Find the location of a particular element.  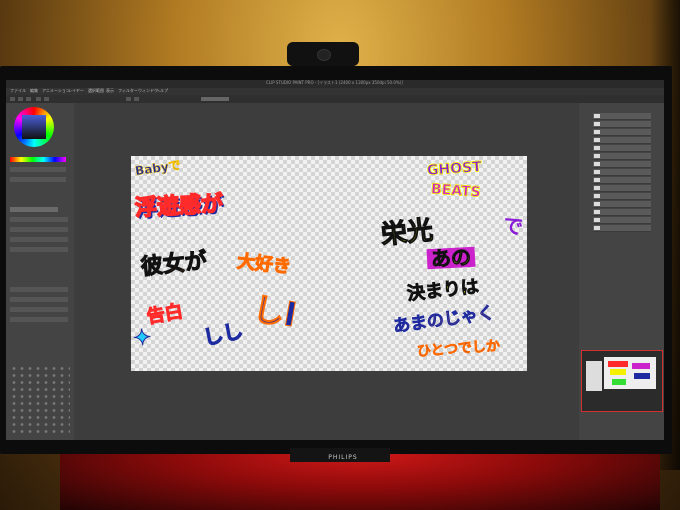

graffiti-de: で is located at coordinates (513, 226).